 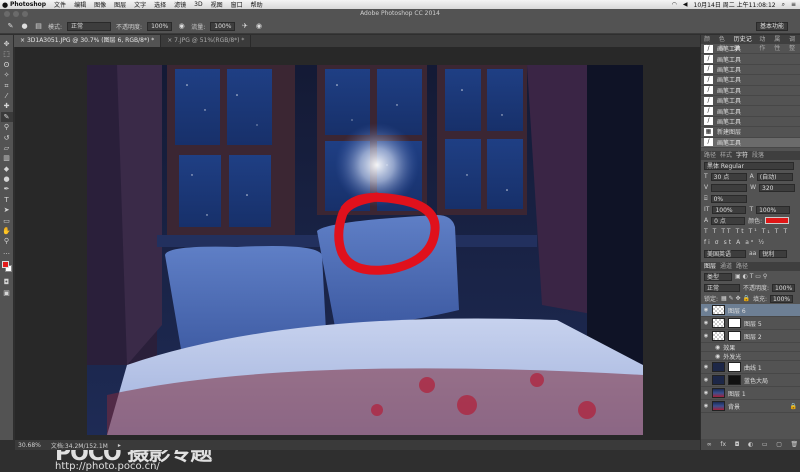 I want to click on tab-close-icon: ×, so click(x=23, y=40).